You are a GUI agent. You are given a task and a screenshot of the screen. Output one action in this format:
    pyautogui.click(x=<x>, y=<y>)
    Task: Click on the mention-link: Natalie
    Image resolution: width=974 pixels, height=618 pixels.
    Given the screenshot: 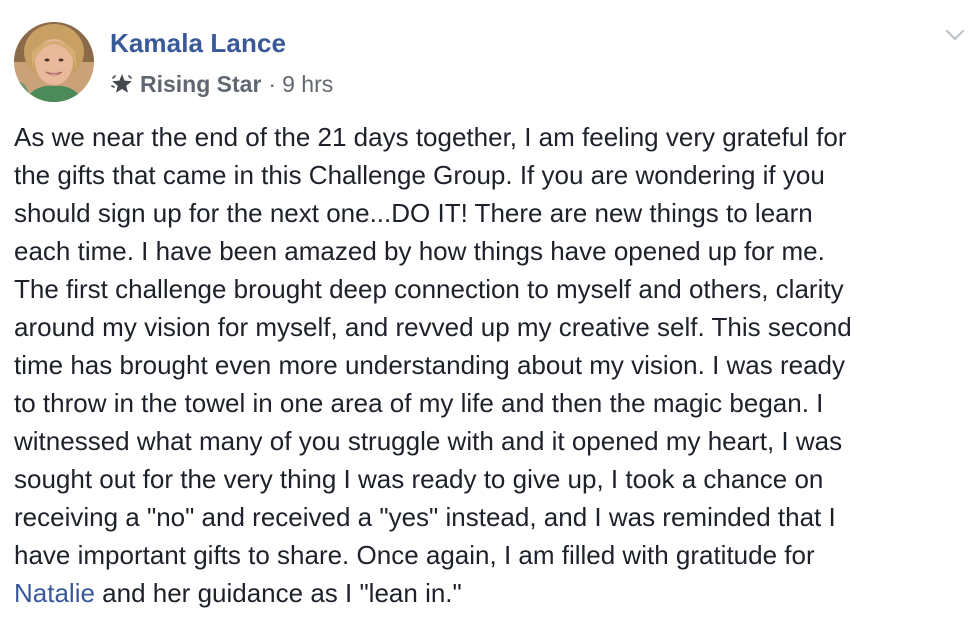 What is the action you would take?
    pyautogui.click(x=54, y=593)
    